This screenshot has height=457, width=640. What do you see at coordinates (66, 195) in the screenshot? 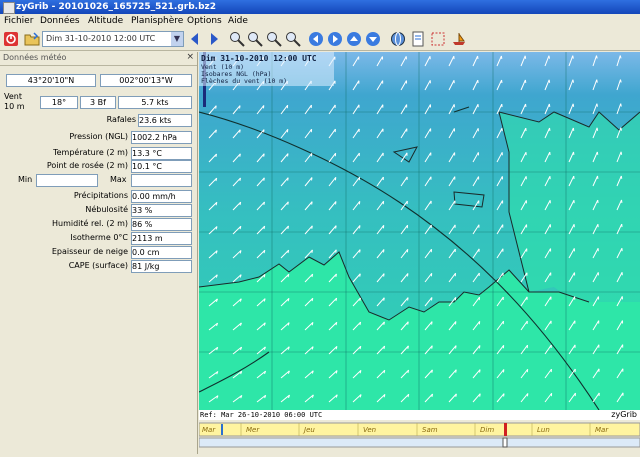
I see `precip-label: Précipitations` at bounding box center [66, 195].